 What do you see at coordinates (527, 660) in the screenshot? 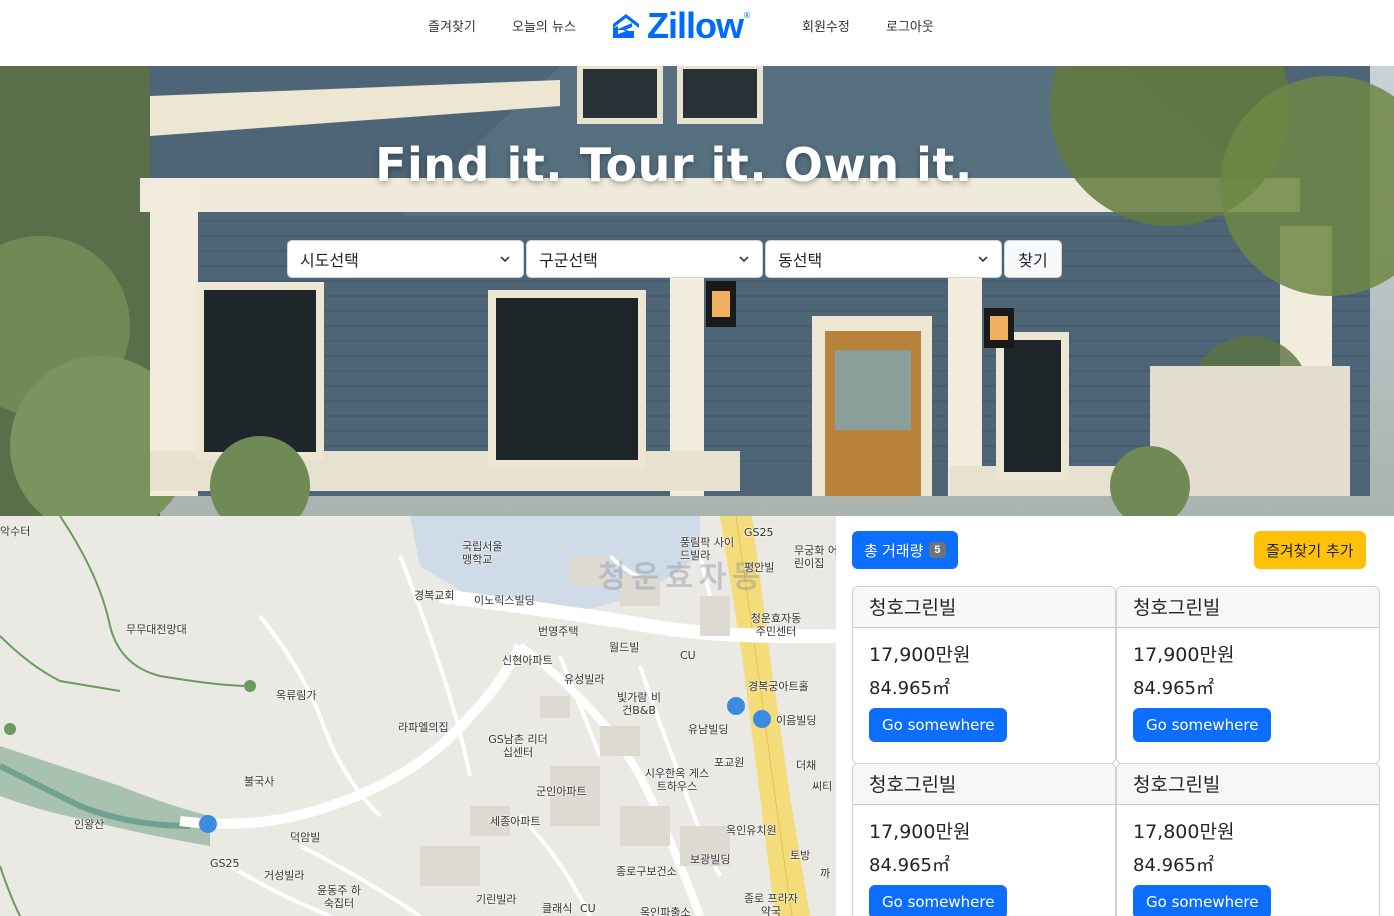
I see `map-place-label: 신현아파트` at bounding box center [527, 660].